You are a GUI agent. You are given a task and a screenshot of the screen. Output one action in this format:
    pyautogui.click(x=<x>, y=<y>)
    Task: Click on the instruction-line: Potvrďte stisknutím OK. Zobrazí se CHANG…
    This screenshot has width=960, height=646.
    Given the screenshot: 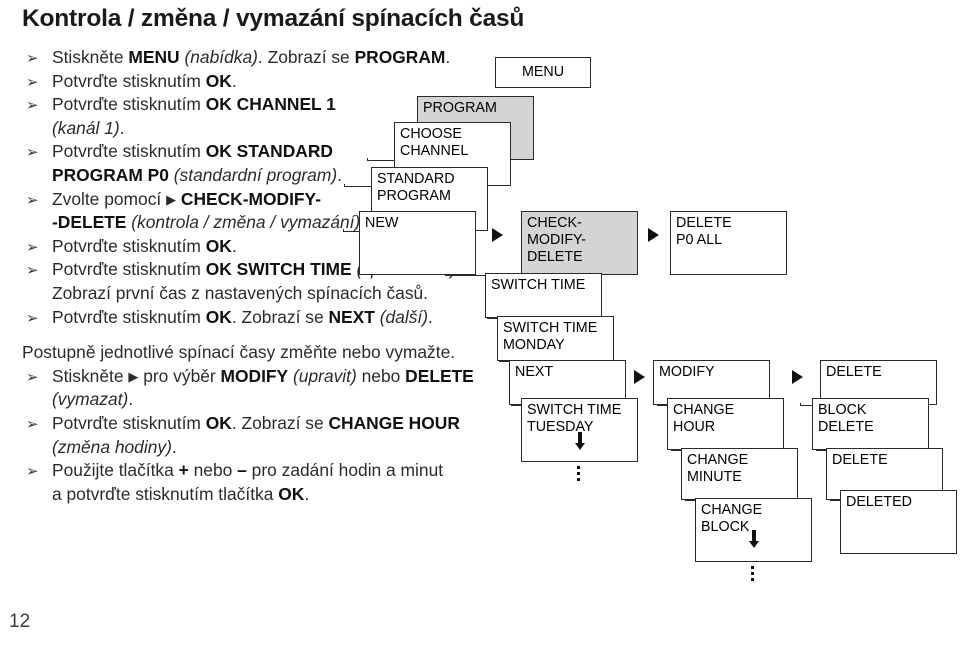 What is the action you would take?
    pyautogui.click(x=256, y=422)
    